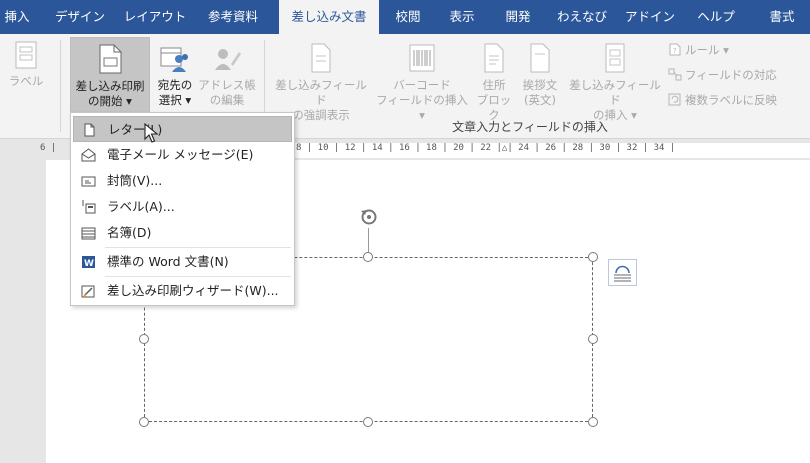  Describe the element at coordinates (329, 17) in the screenshot. I see `tab-mailings: 差し込み文書` at that location.